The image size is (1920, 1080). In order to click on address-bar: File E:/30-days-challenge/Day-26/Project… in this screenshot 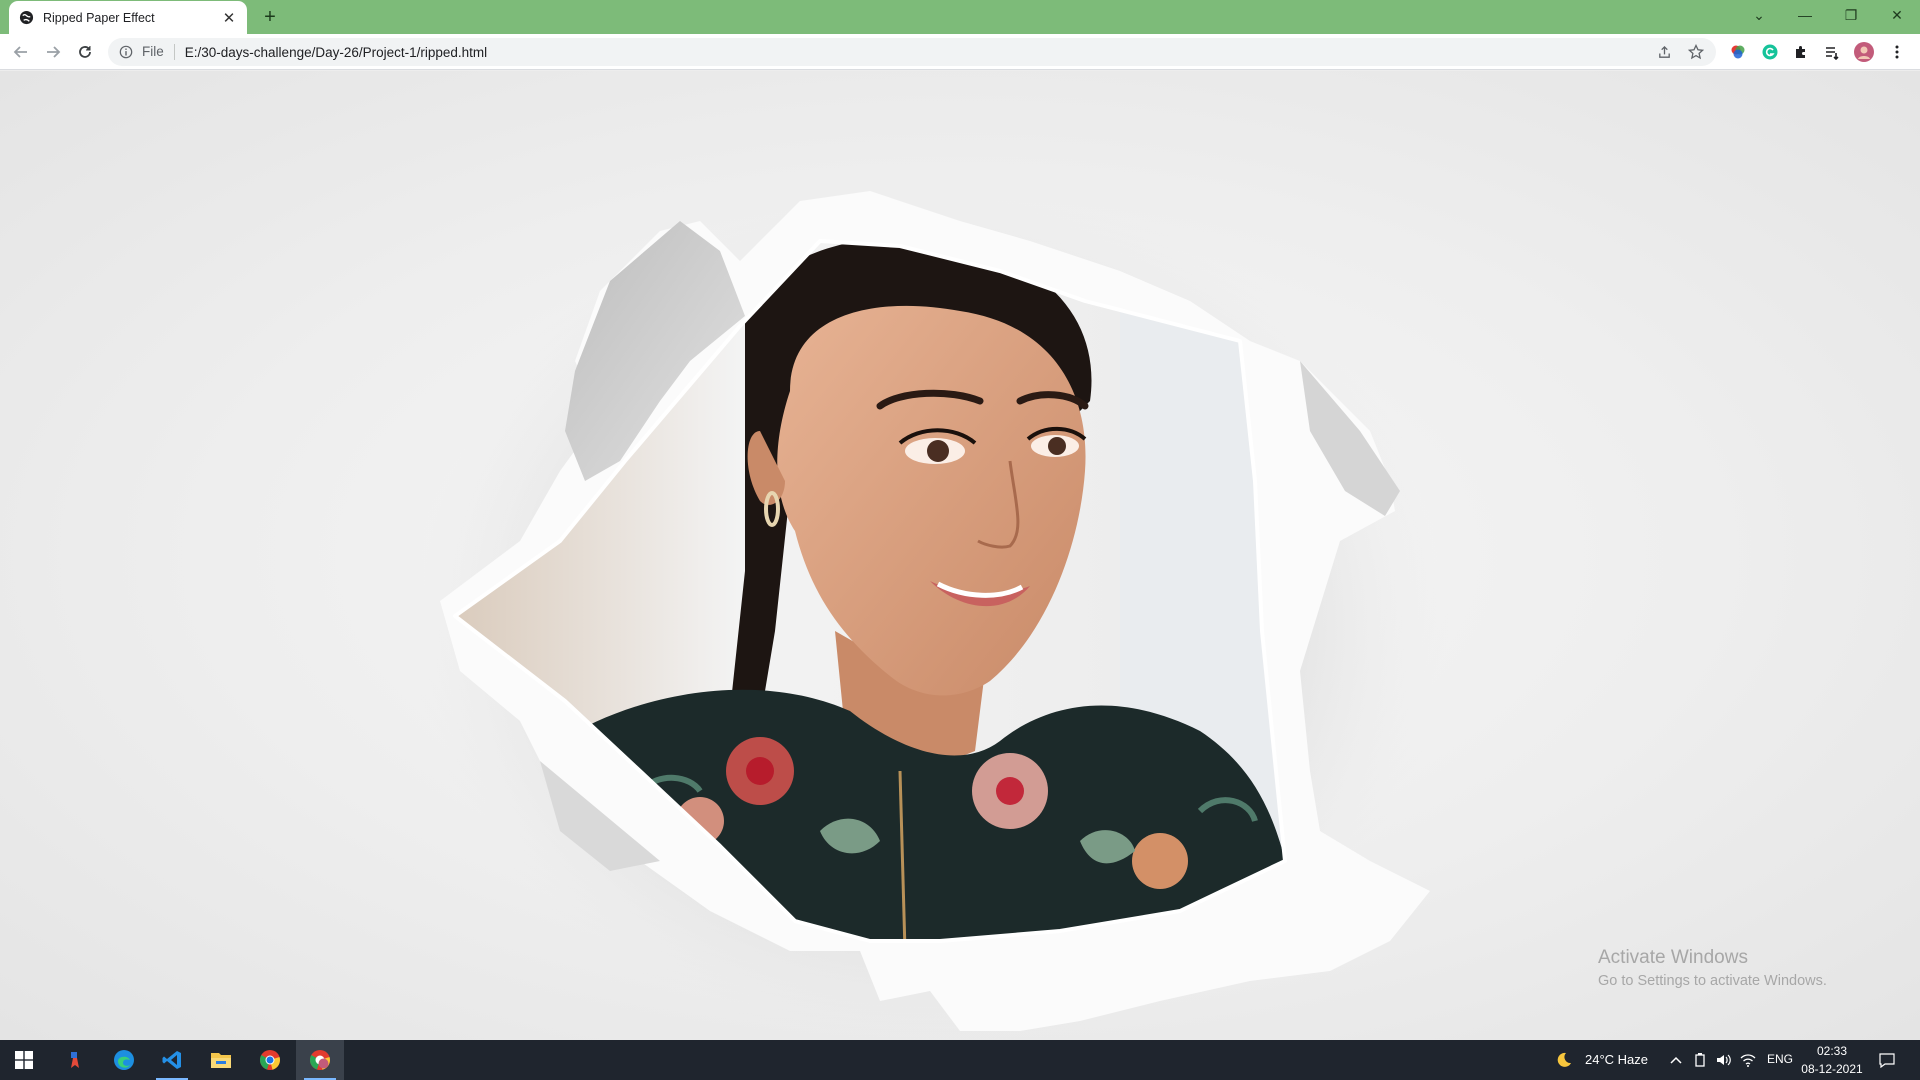, I will do `click(912, 52)`.